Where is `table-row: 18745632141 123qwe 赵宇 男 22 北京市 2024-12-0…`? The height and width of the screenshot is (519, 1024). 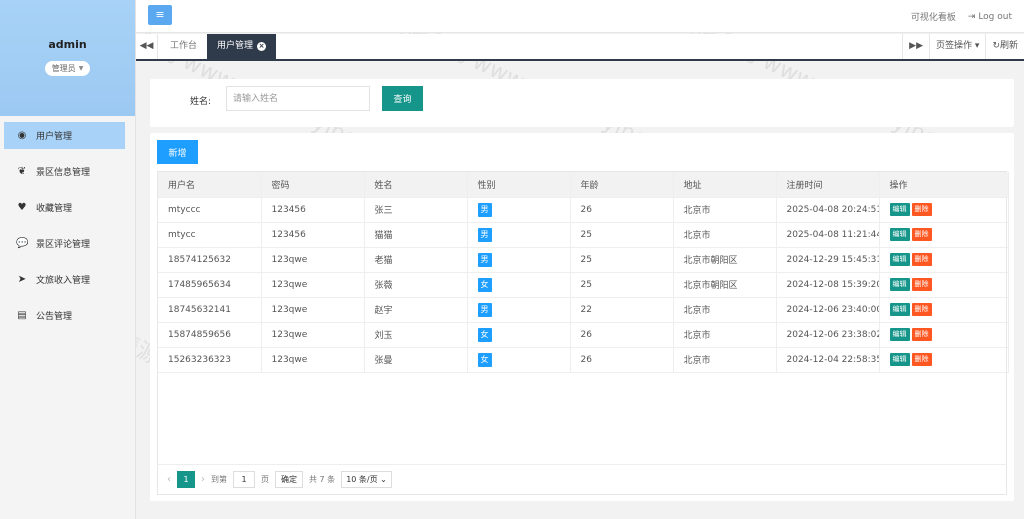
table-row: 18745632141 123qwe 赵宇 男 22 北京市 2024-12-0… is located at coordinates (583, 310).